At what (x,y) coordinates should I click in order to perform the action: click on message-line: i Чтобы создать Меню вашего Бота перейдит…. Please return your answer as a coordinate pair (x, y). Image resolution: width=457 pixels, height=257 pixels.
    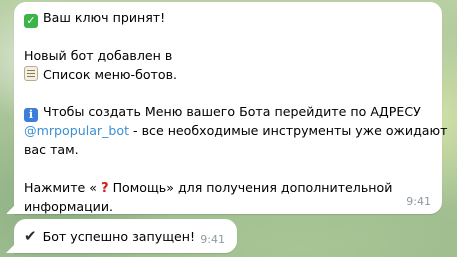
    Looking at the image, I should click on (228, 113).